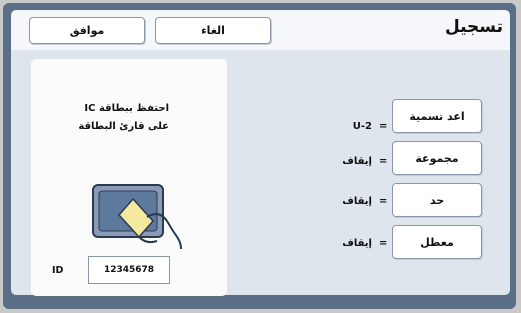 The height and width of the screenshot is (313, 521). I want to click on disabled-equals: =, so click(383, 243).